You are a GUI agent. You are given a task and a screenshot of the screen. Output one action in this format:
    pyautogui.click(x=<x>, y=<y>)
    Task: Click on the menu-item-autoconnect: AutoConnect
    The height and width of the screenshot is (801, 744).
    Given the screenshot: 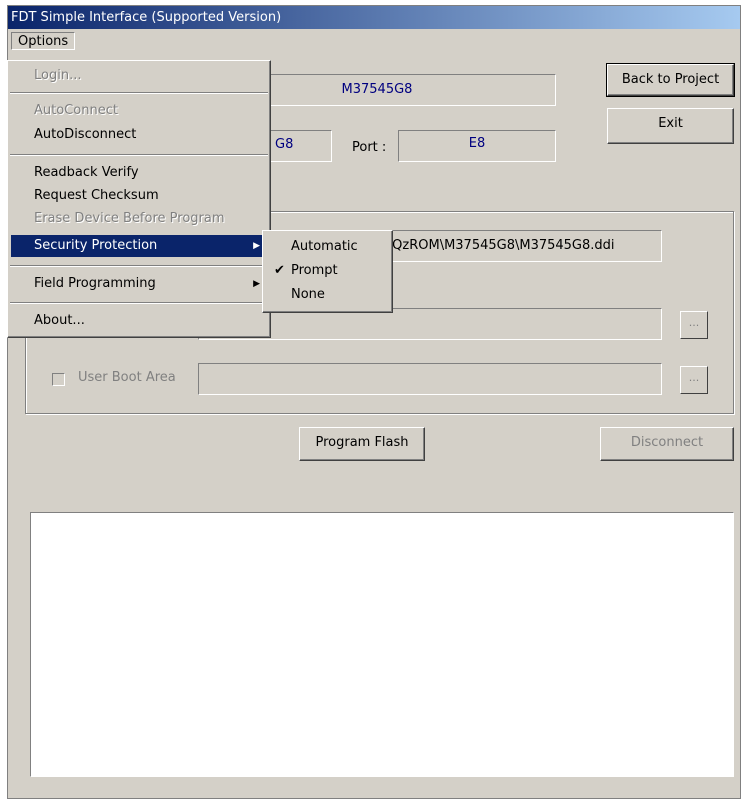 What is the action you would take?
    pyautogui.click(x=138, y=111)
    